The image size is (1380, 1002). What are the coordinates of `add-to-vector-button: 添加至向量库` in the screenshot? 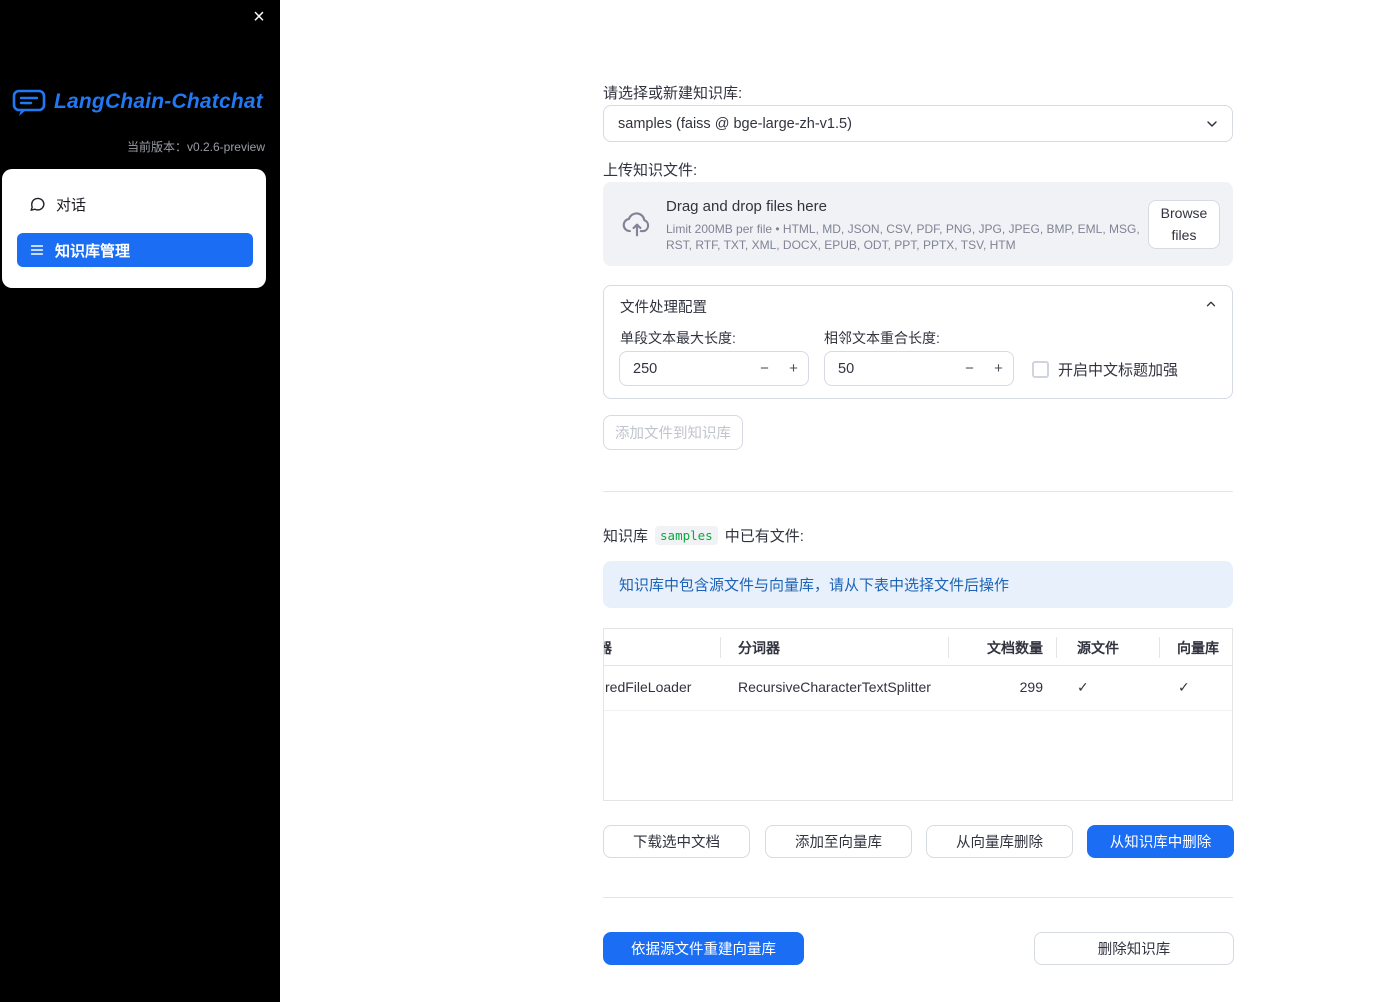 It's located at (838, 841).